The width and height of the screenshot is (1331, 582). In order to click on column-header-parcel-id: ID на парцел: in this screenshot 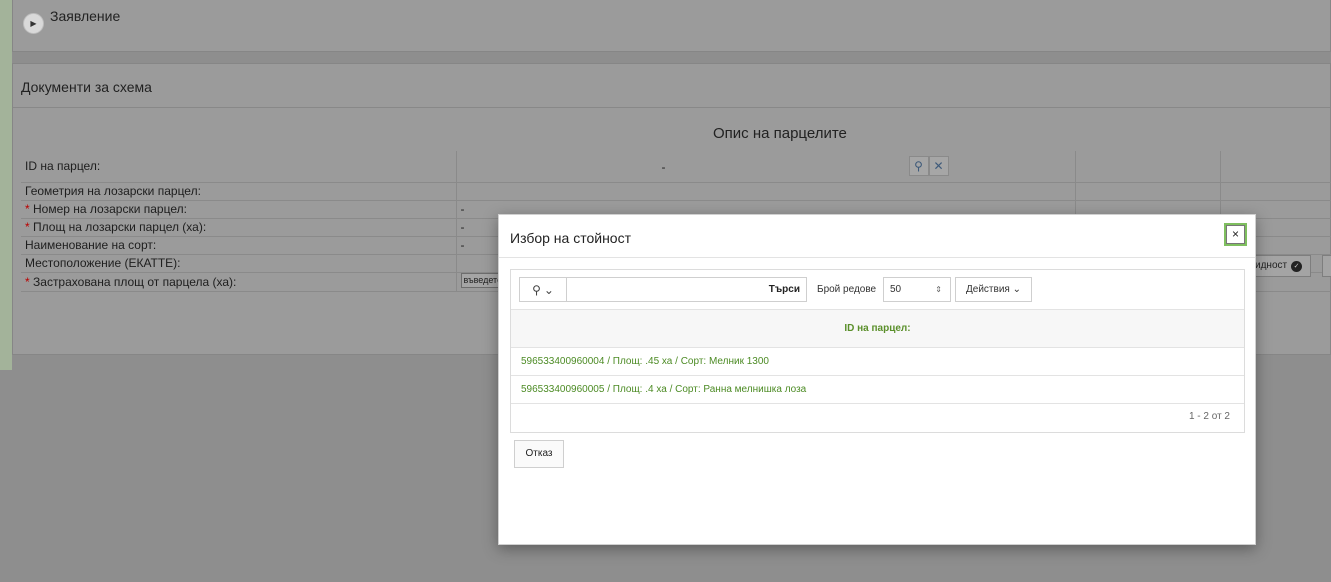, I will do `click(877, 329)`.